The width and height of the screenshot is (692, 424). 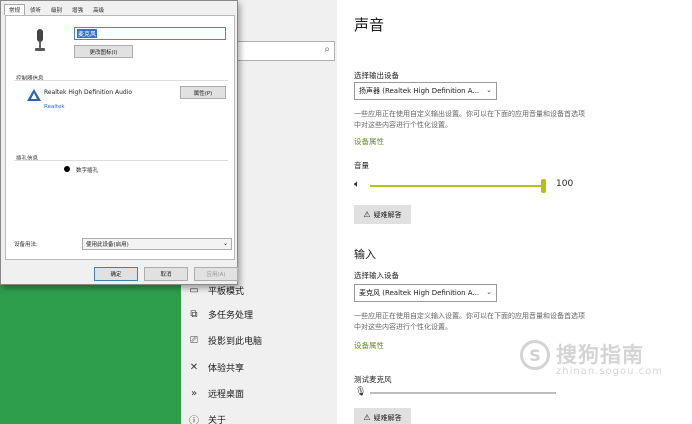 What do you see at coordinates (15, 9) in the screenshot?
I see `tab-general: 常规` at bounding box center [15, 9].